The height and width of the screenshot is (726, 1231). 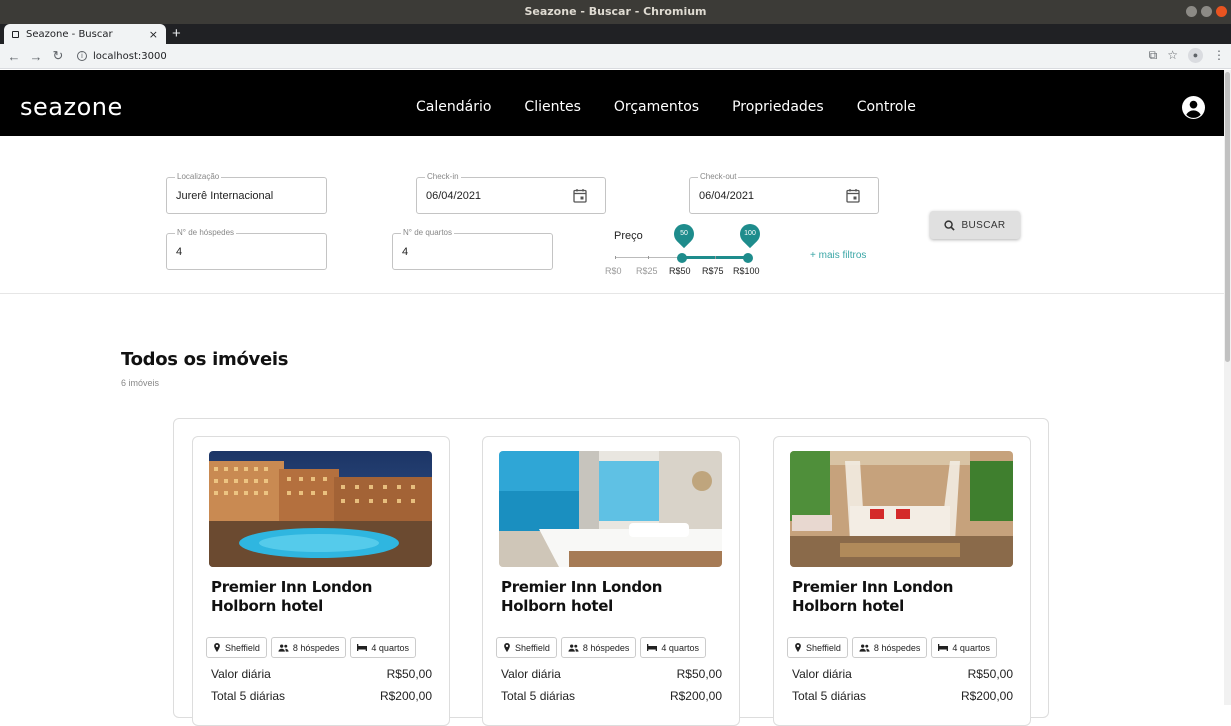 What do you see at coordinates (82, 56) in the screenshot?
I see `info-icon: i` at bounding box center [82, 56].